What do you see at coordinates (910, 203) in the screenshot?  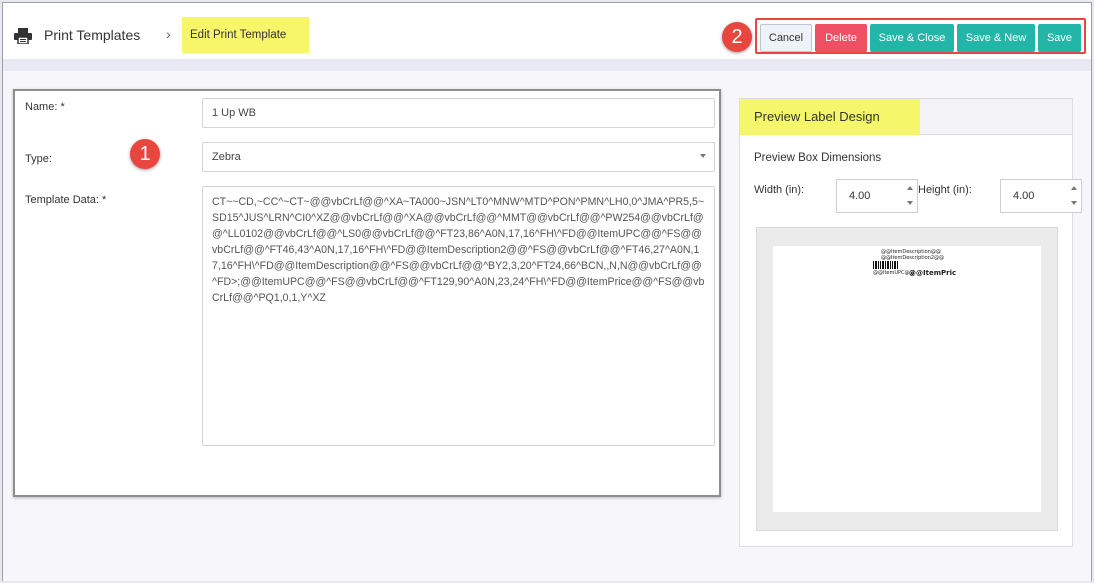 I see `width-decrement-icon` at bounding box center [910, 203].